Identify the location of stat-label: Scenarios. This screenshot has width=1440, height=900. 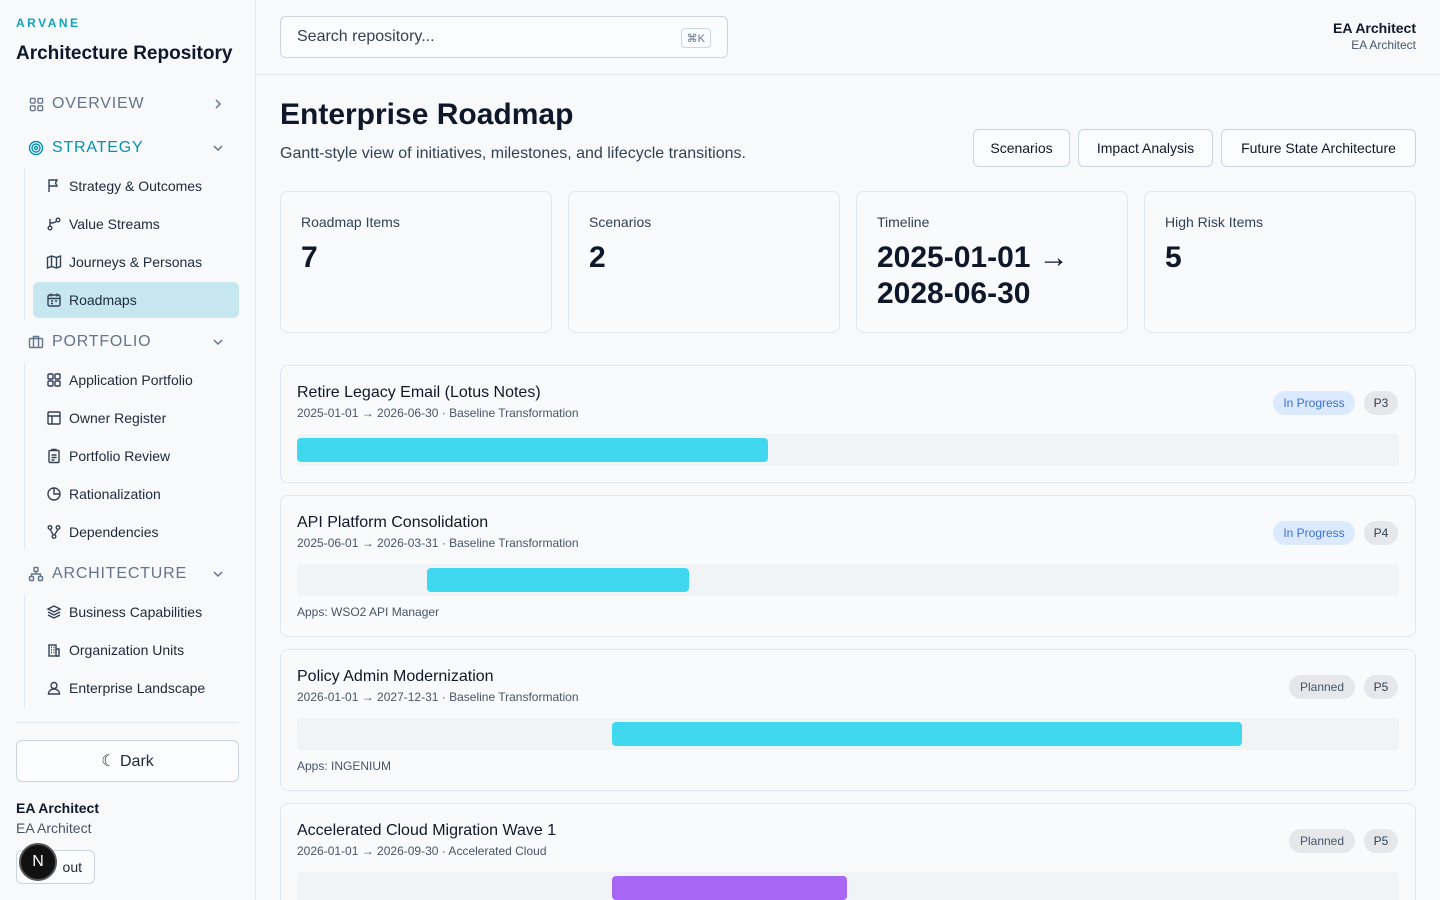
(620, 222).